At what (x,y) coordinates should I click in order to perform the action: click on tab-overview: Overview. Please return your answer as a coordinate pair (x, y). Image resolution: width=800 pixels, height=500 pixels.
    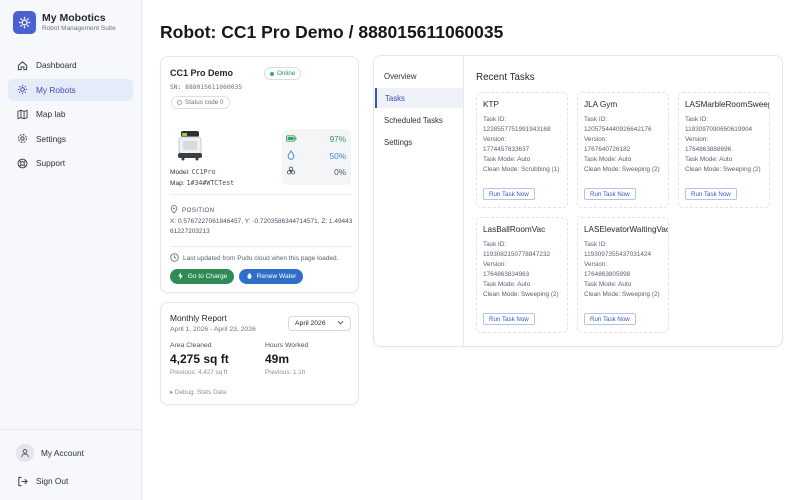
    Looking at the image, I should click on (419, 76).